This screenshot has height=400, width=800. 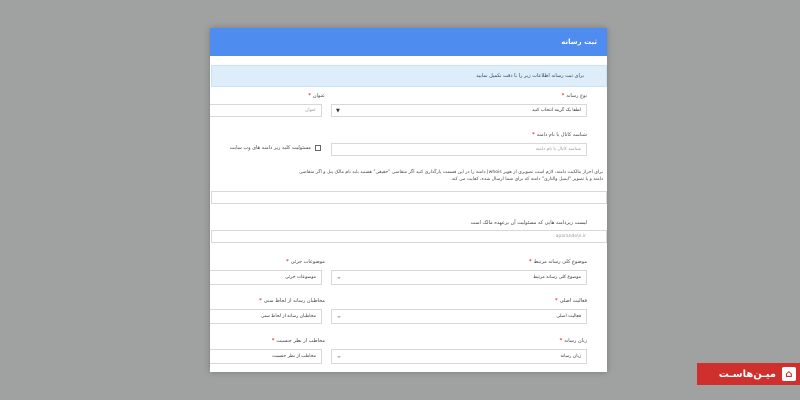 I want to click on subdomains-checkbox-label: مسئولیت کلیه زیر دامنه های وب سایت, so click(x=270, y=148).